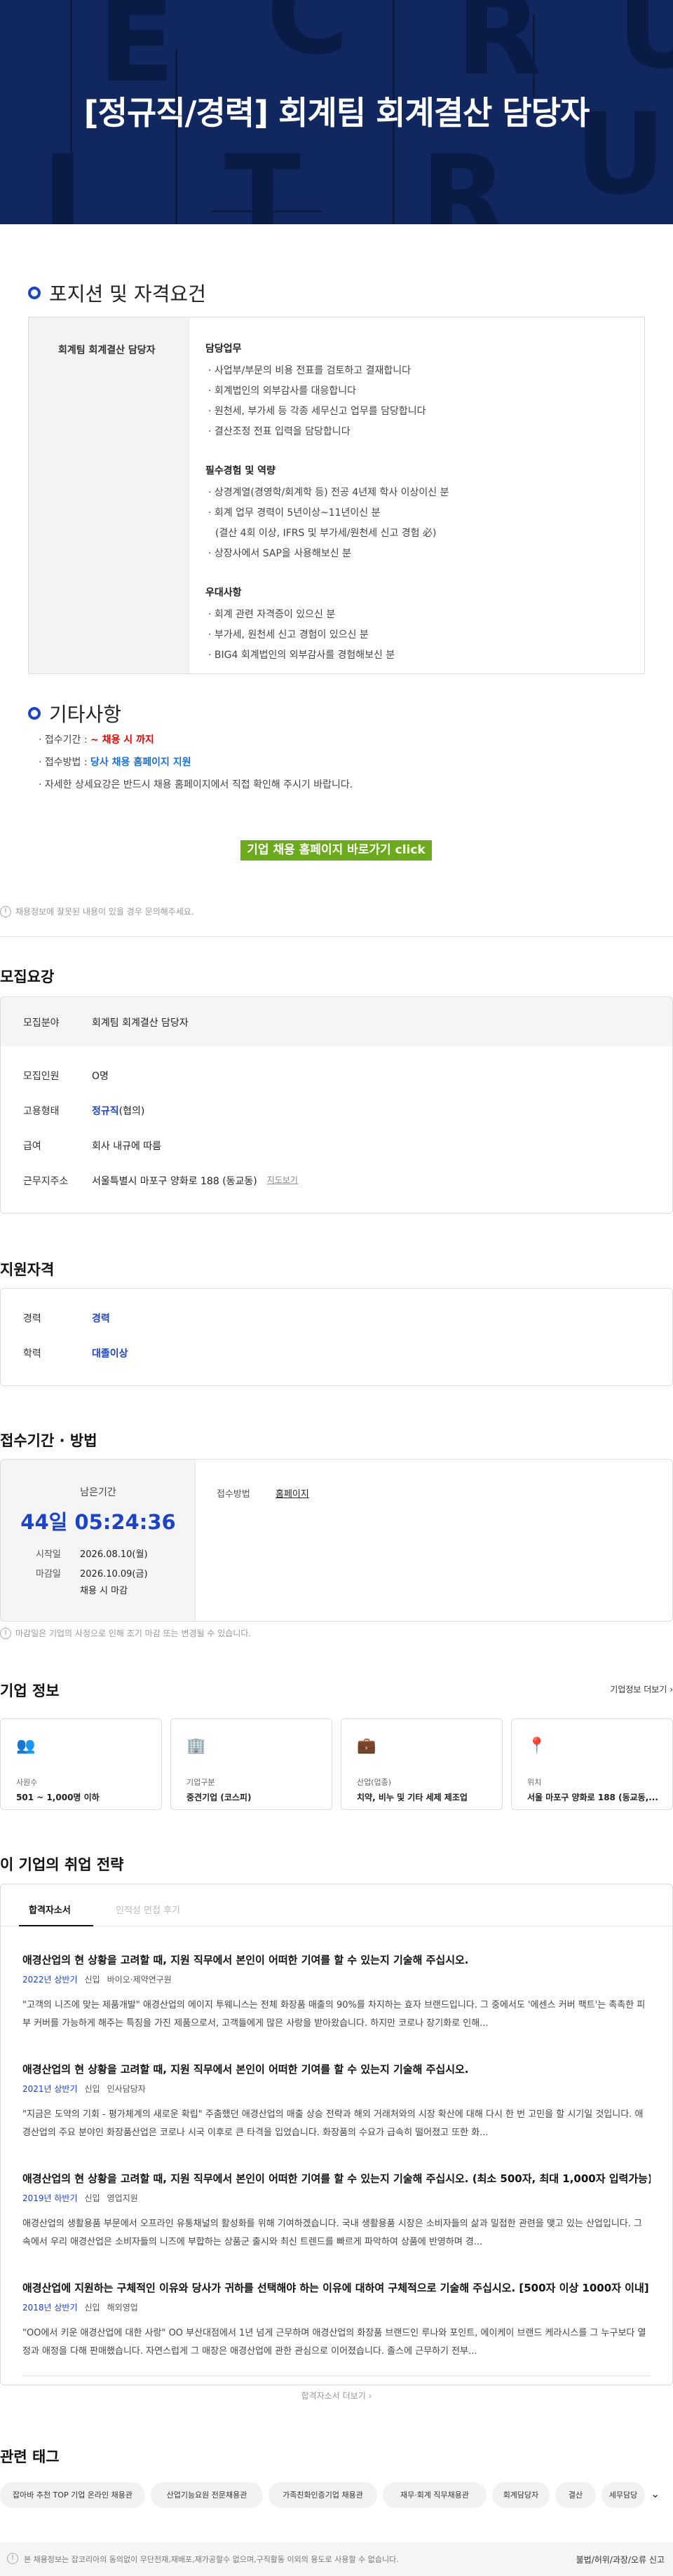 The image size is (673, 2576). Describe the element at coordinates (48, 1554) in the screenshot. I see `start-label: 시작일` at that location.